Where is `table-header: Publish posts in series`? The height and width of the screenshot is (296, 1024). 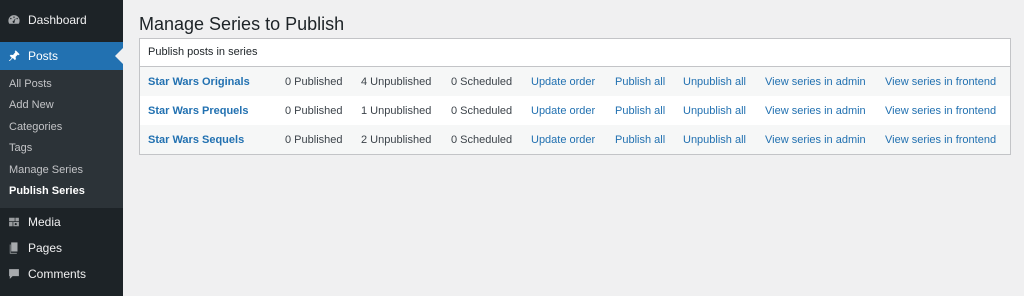 table-header: Publish posts in series is located at coordinates (575, 53).